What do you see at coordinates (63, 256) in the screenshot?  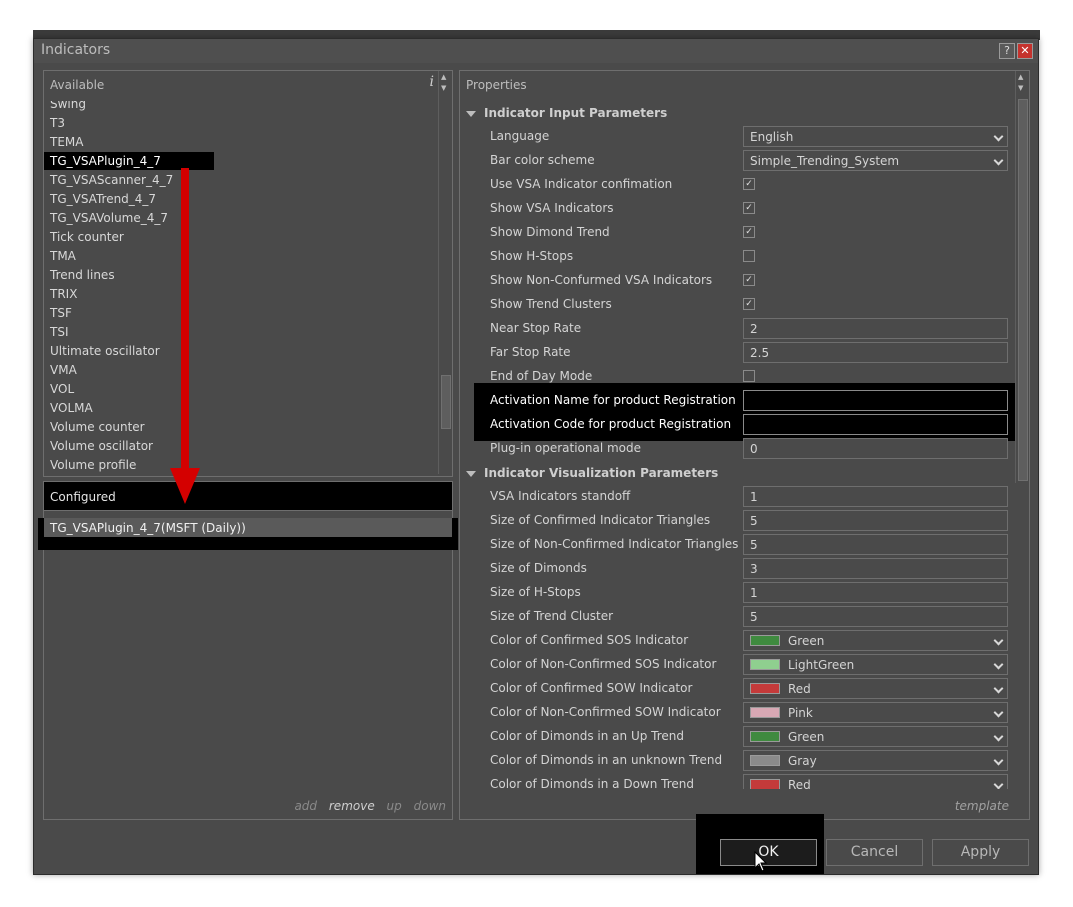 I see `available-list-item: TMA` at bounding box center [63, 256].